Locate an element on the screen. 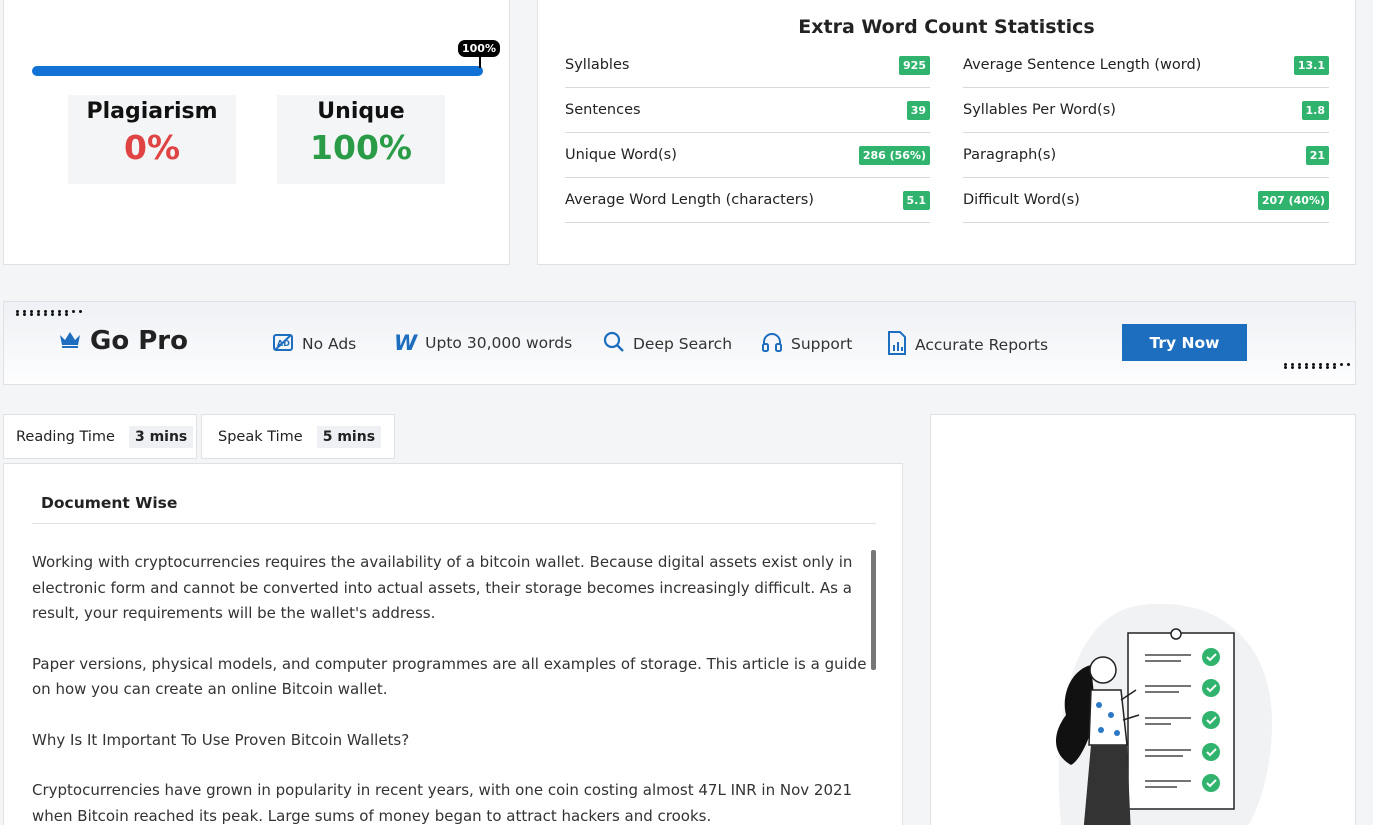 Image resolution: width=1373 pixels, height=825 pixels. stat-label: Average Word Length (characters) is located at coordinates (689, 200).